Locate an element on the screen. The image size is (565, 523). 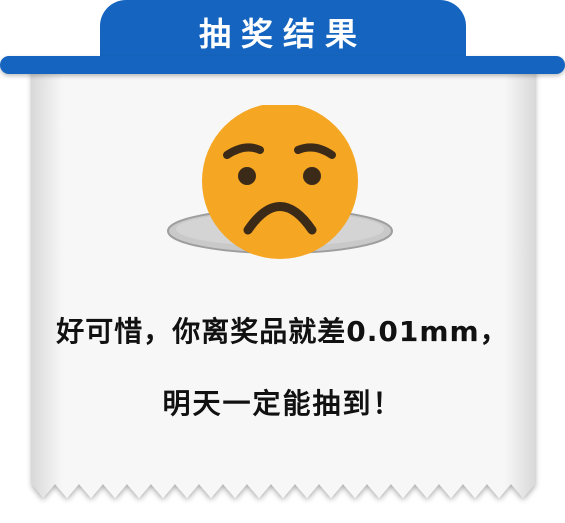
header-title: 抽奖结果 is located at coordinates (282, 34).